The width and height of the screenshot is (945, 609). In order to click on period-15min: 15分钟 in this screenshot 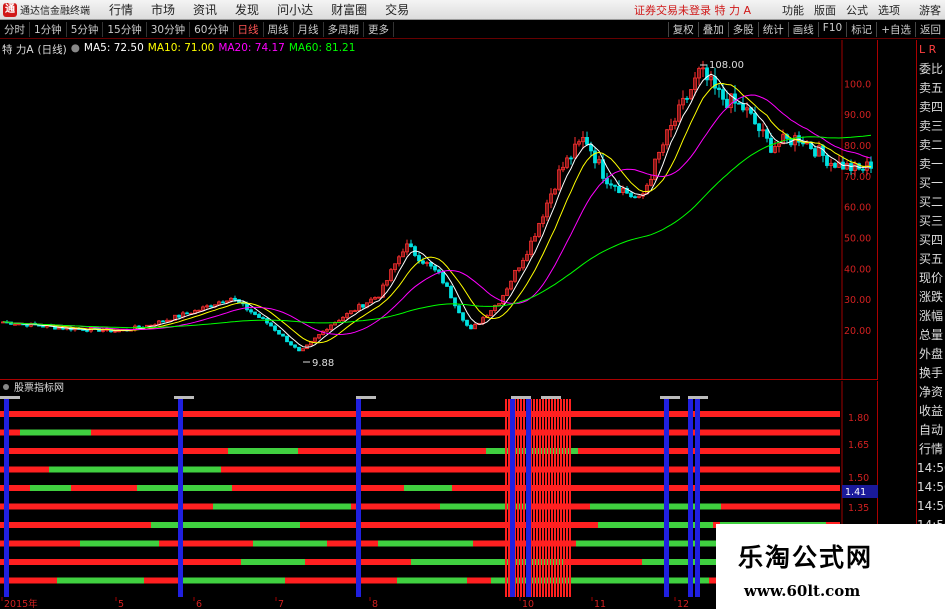, I will do `click(125, 29)`.